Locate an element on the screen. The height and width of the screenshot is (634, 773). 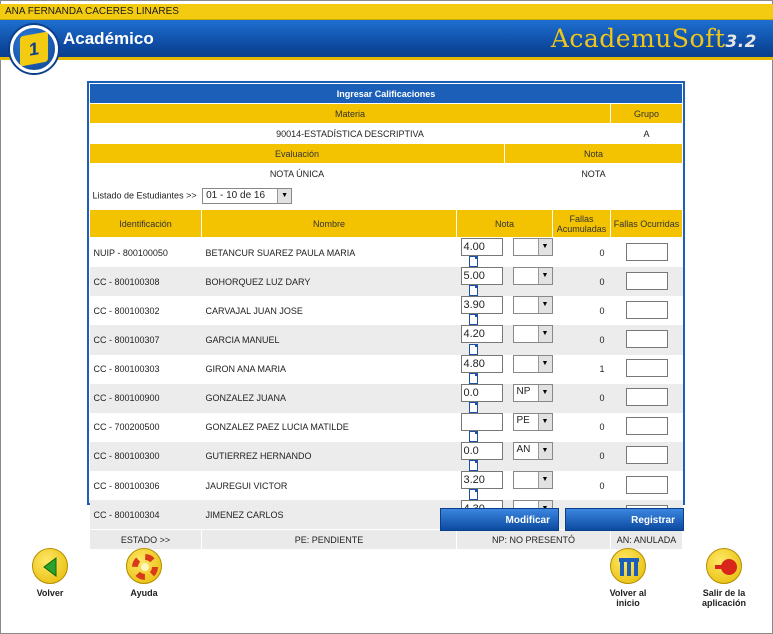
legend-np: NP: NO PRESENTÓ is located at coordinates (533, 540).